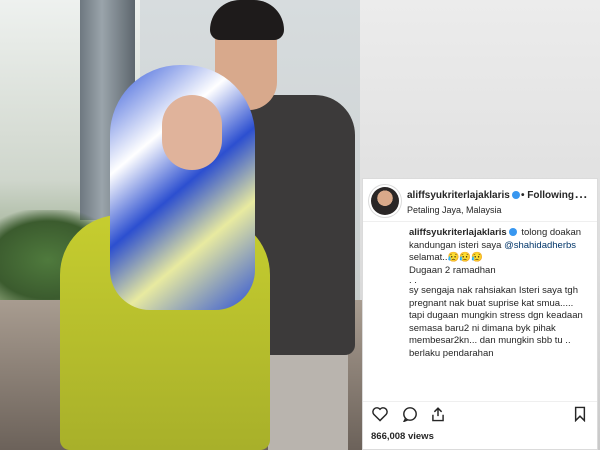  Describe the element at coordinates (380, 414) in the screenshot. I see `heart-icon` at that location.